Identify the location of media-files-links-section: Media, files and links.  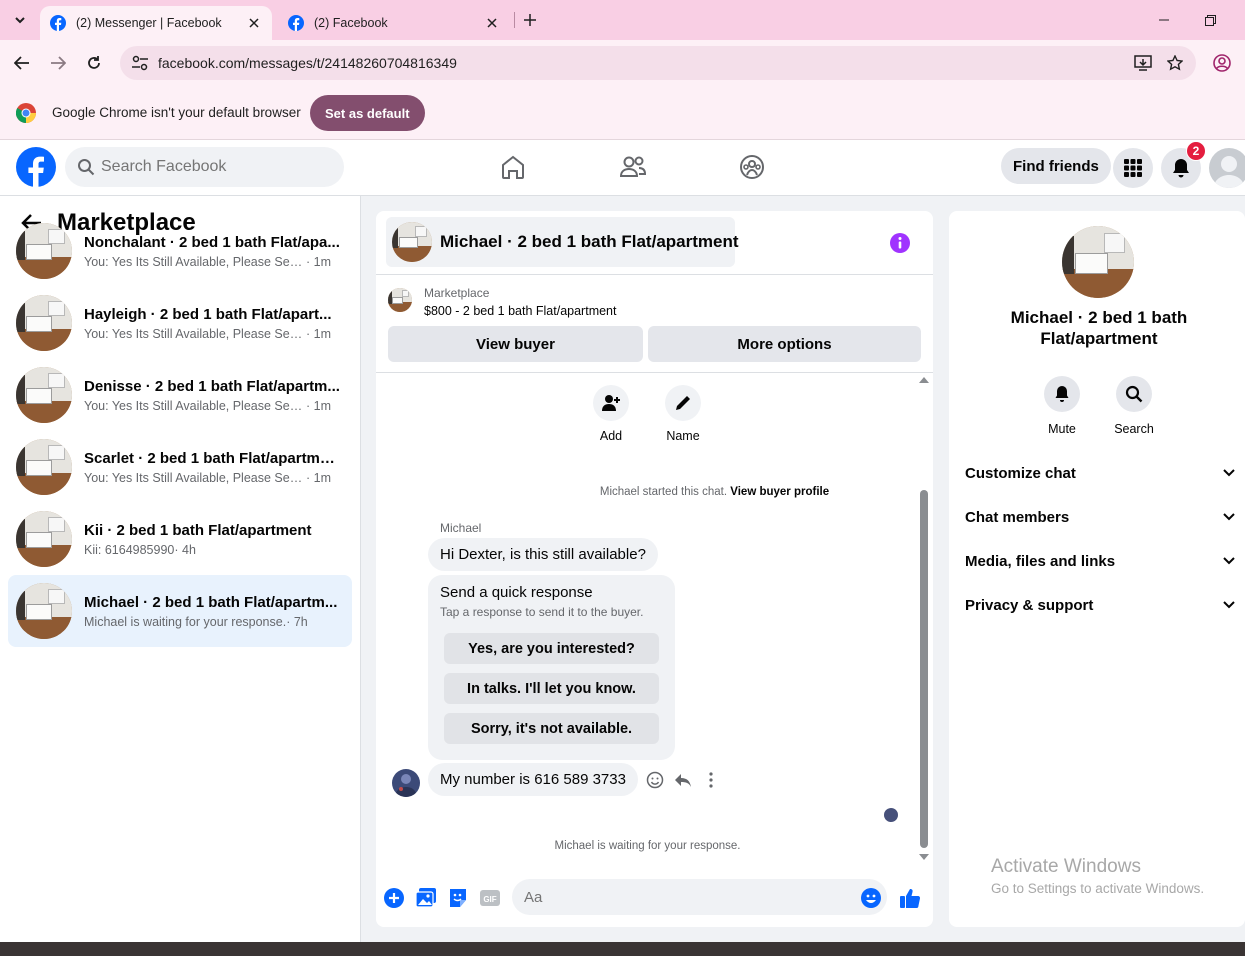
(1100, 561).